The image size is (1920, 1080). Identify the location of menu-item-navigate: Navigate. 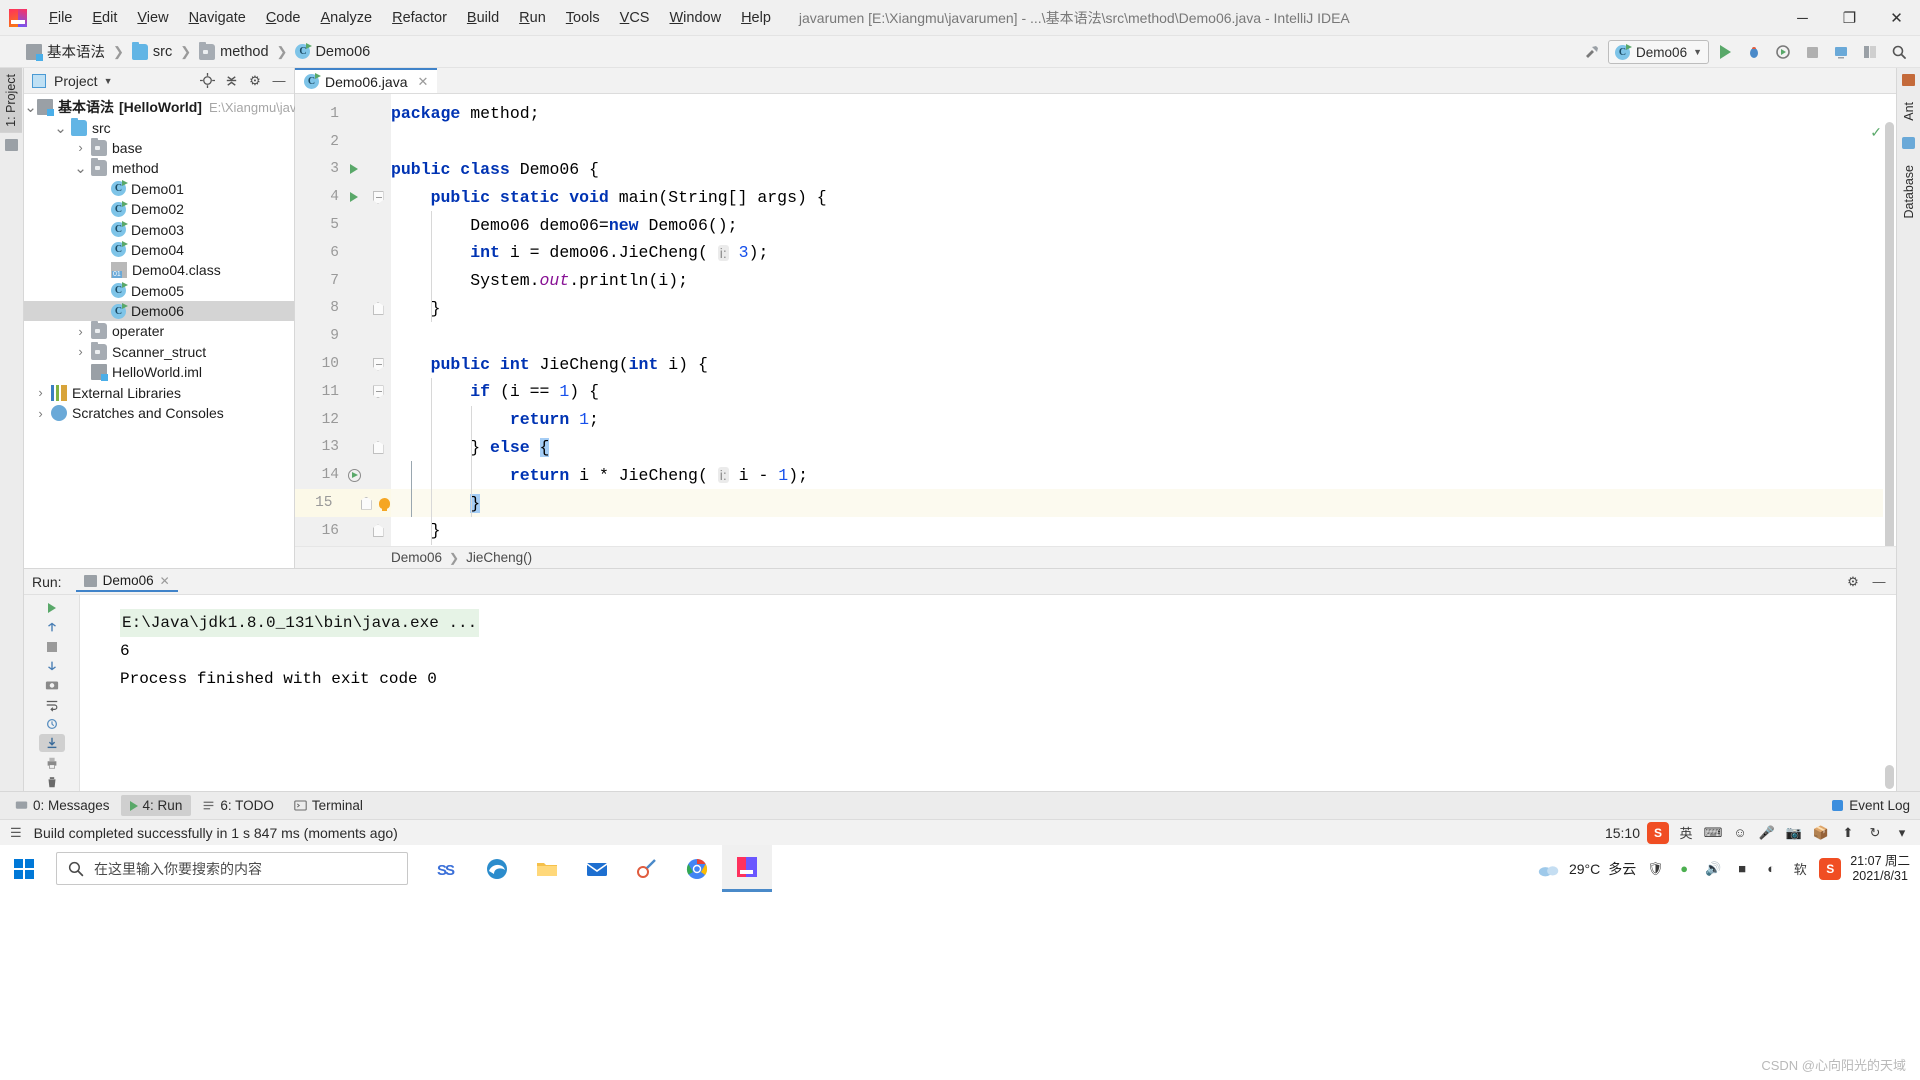
(217, 18).